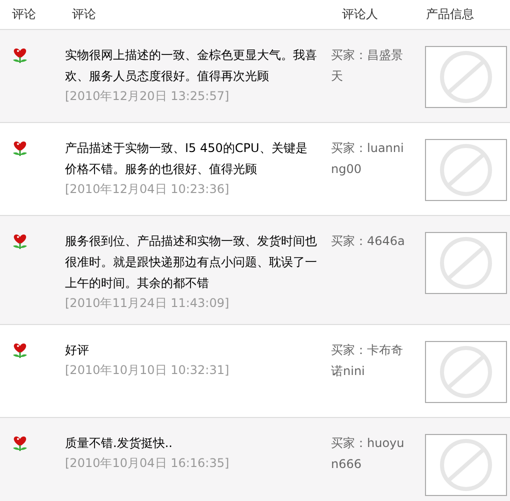 This screenshot has width=510, height=501. What do you see at coordinates (119, 443) in the screenshot?
I see `comment-text: 质量不错.发货挺快..` at bounding box center [119, 443].